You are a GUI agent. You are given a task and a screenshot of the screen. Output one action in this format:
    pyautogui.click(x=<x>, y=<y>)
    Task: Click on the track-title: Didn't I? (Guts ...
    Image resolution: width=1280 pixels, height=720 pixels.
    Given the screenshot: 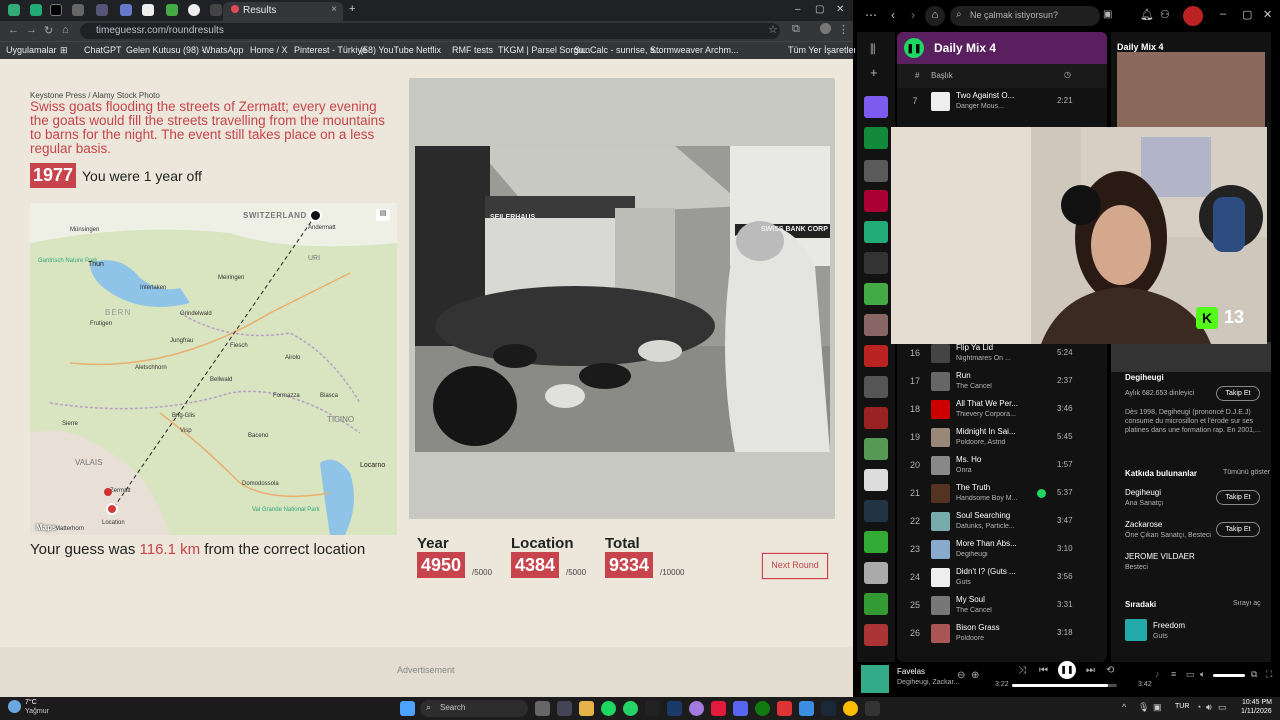 What is the action you would take?
    pyautogui.click(x=1003, y=571)
    